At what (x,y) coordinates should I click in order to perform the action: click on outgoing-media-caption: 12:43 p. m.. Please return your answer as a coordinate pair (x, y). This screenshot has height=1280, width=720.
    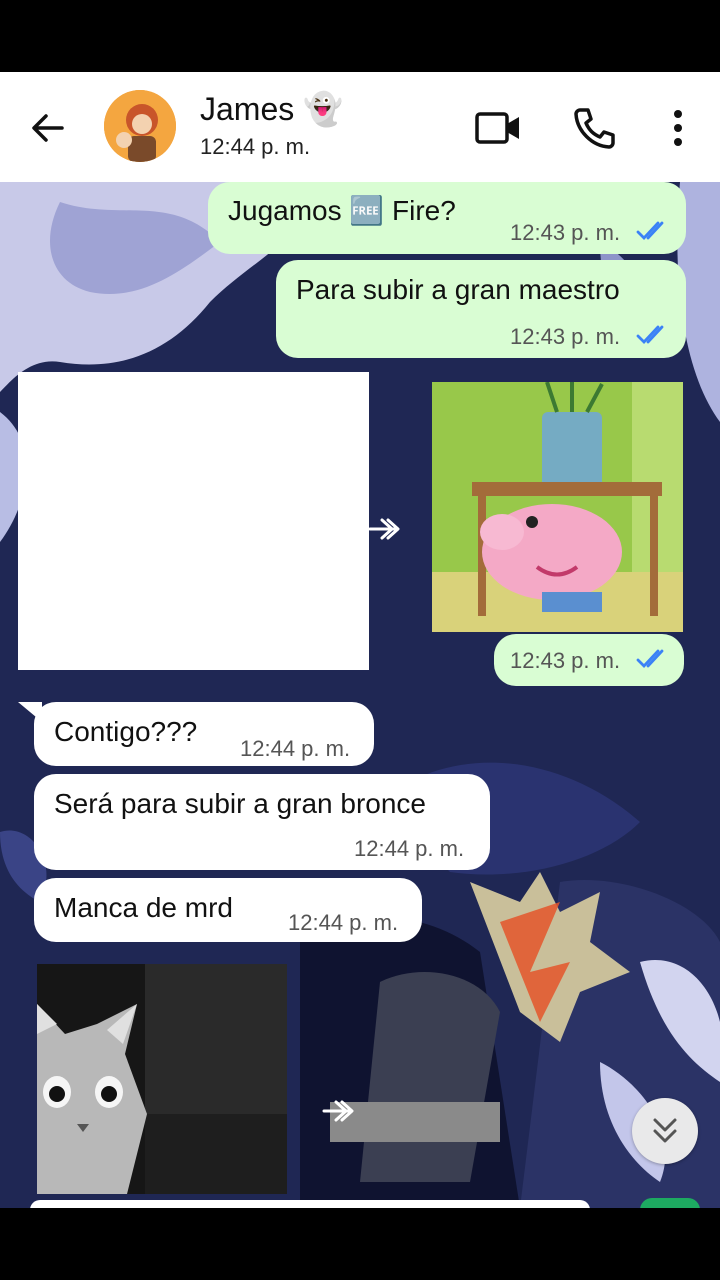
    Looking at the image, I should click on (589, 660).